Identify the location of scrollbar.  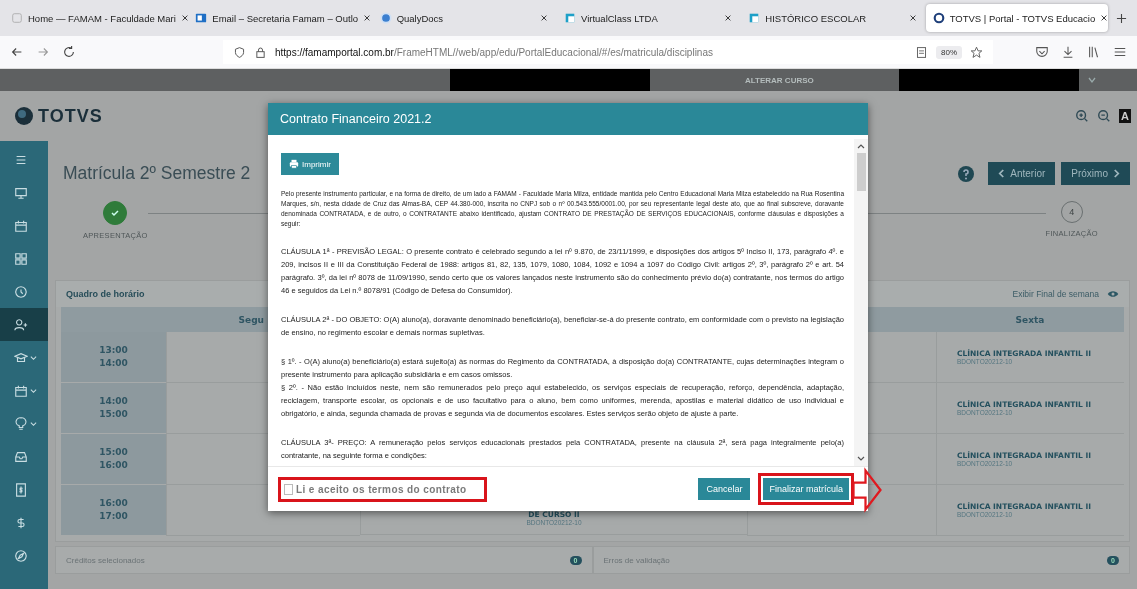
(861, 302).